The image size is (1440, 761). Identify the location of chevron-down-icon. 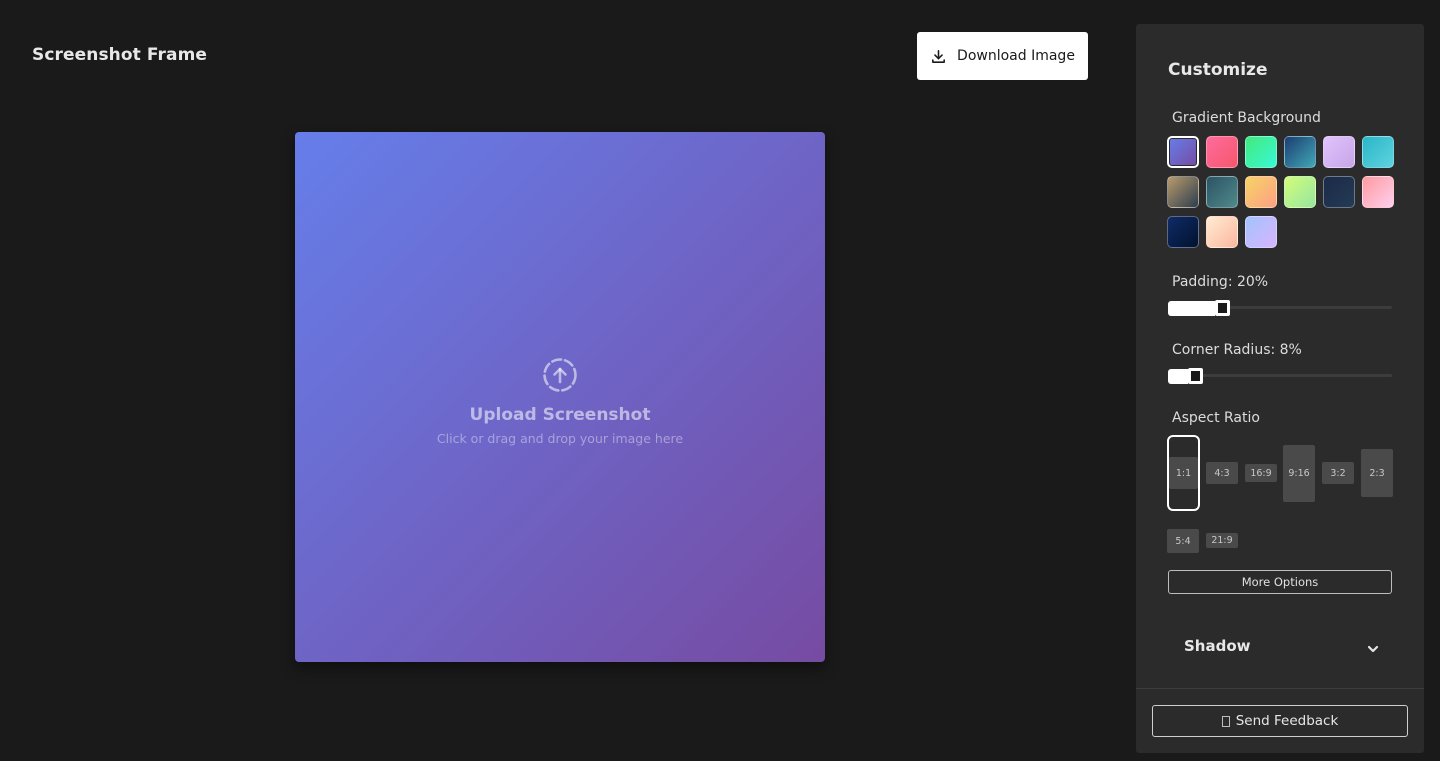
(1373, 649).